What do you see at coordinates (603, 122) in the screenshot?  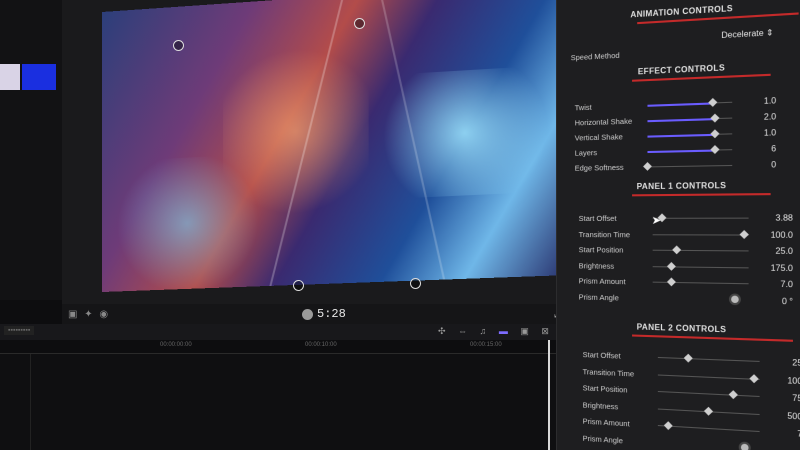 I see `param-label: Horizontal Shake` at bounding box center [603, 122].